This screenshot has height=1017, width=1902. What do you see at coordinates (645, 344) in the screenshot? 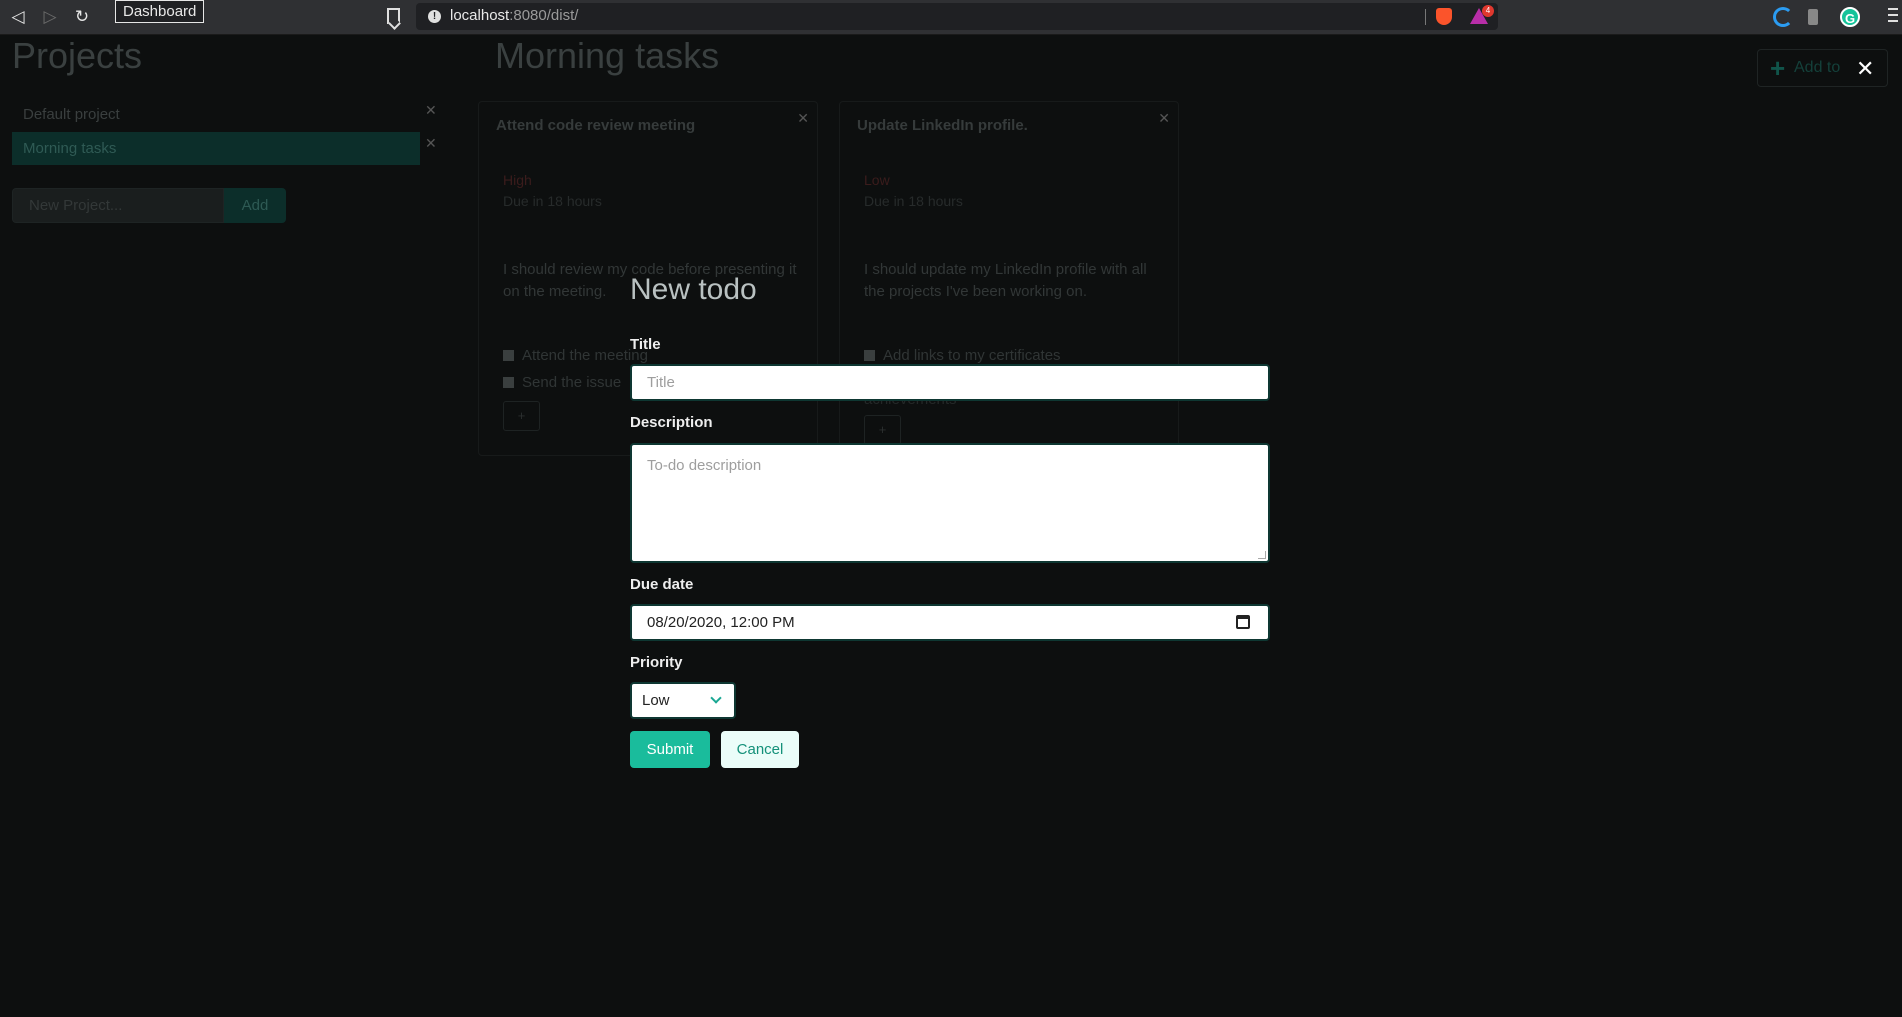
I see `title-label: Title` at bounding box center [645, 344].